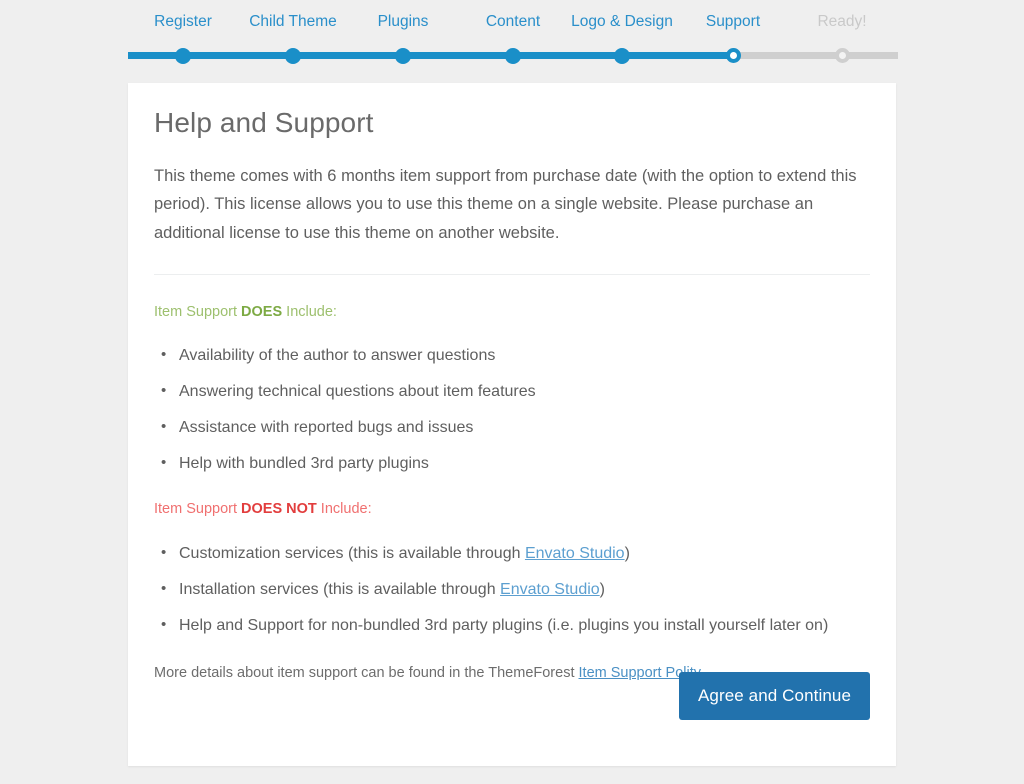  What do you see at coordinates (512, 312) in the screenshot?
I see `does-include-heading: Item Support DOES Include:` at bounding box center [512, 312].